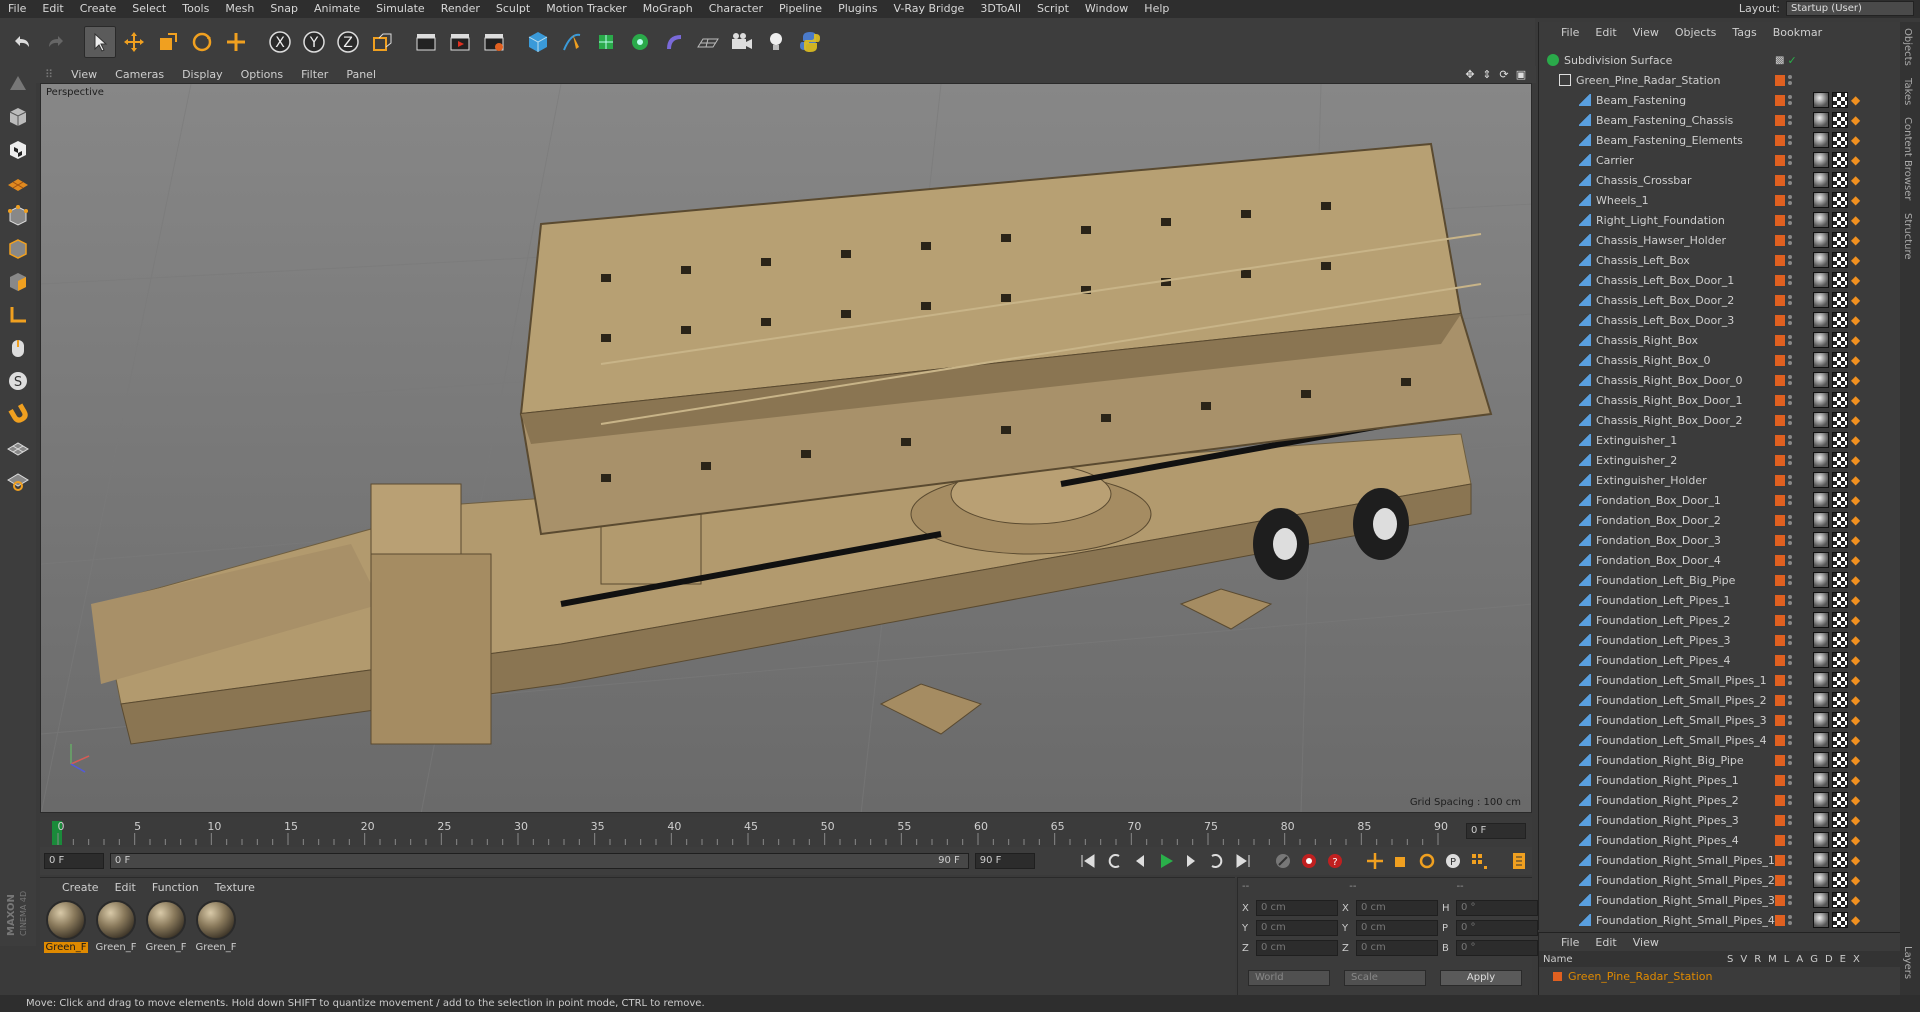 The height and width of the screenshot is (1012, 1920). What do you see at coordinates (1487, 74) in the screenshot?
I see `dolly-icon: ⇕` at bounding box center [1487, 74].